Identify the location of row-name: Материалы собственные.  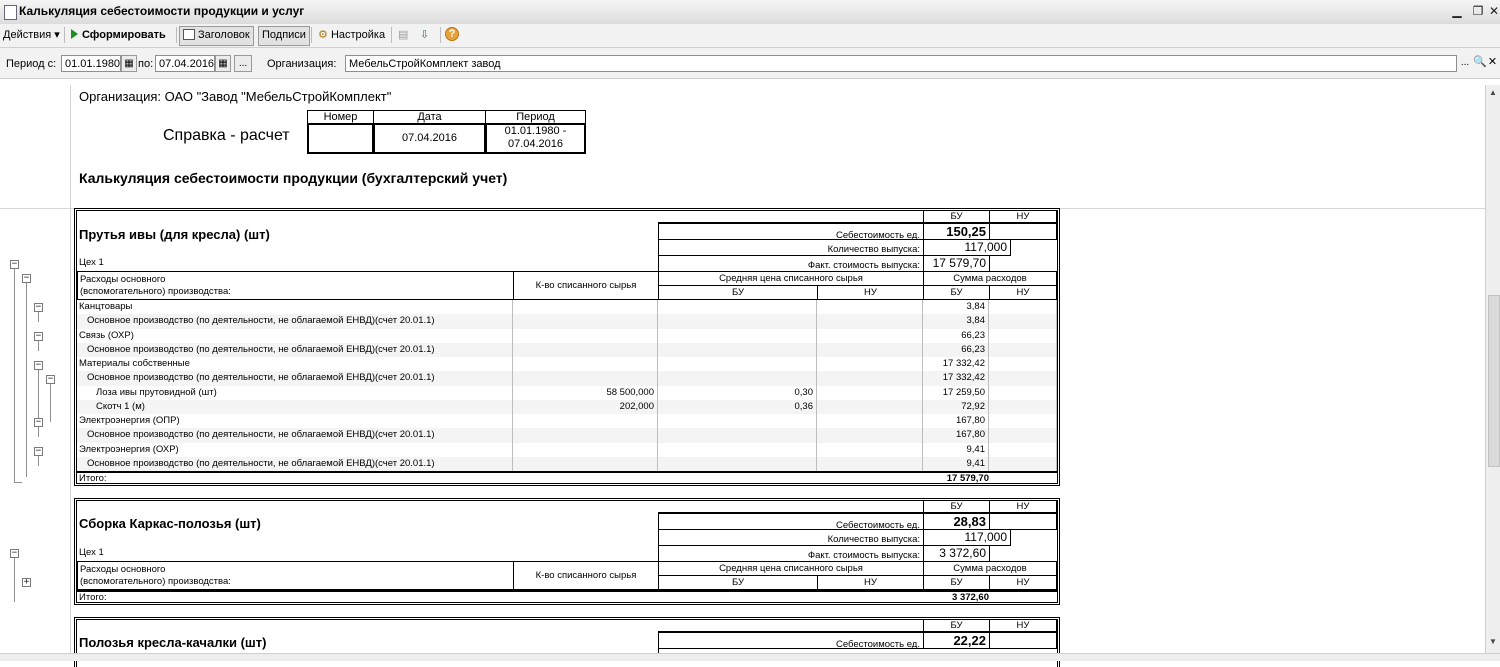
(295, 364).